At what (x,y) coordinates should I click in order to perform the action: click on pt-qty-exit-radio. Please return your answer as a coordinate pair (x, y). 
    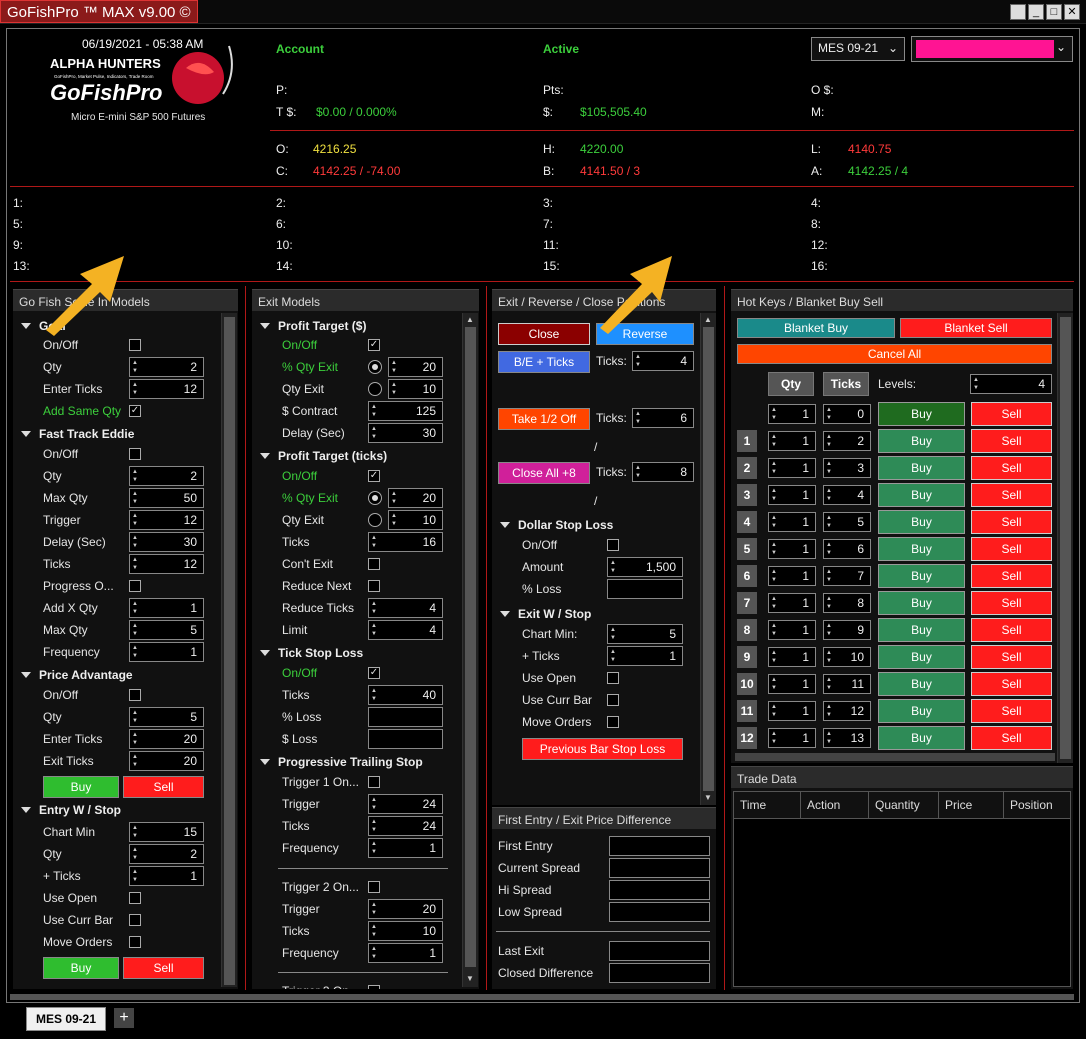
    Looking at the image, I should click on (375, 389).